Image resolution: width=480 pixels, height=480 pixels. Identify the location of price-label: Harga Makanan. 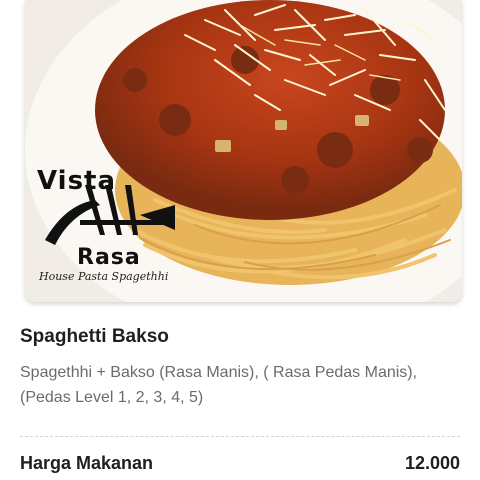
(87, 463).